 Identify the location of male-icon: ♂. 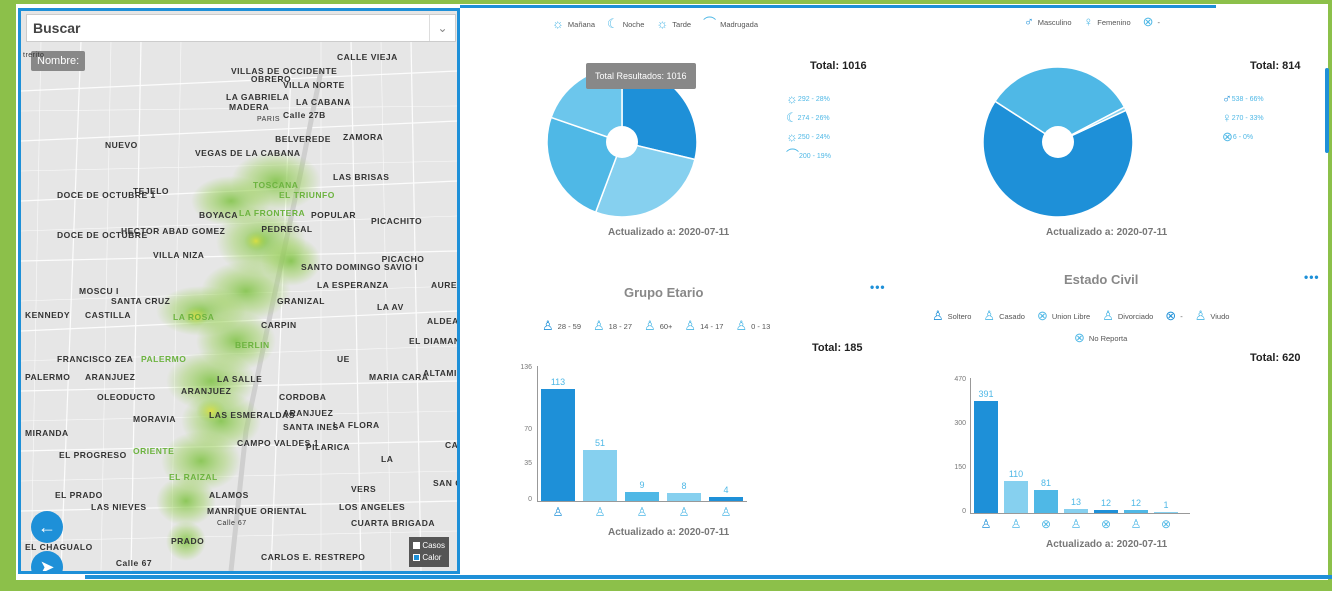
(1029, 21).